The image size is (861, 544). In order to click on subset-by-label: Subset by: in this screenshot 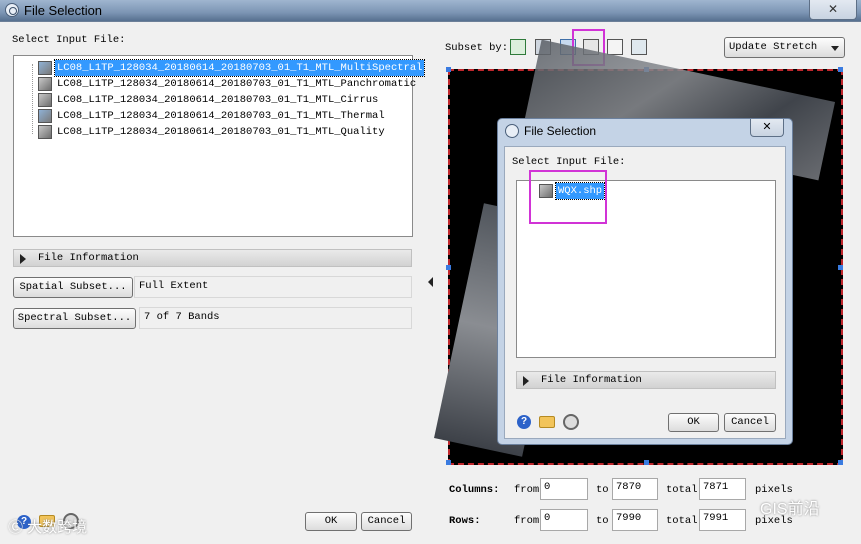, I will do `click(477, 48)`.